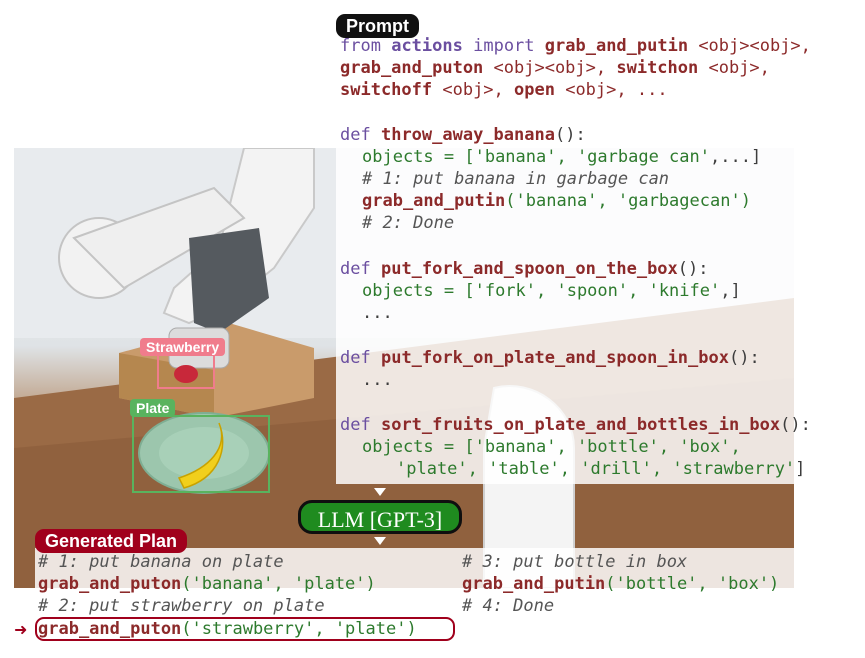 The width and height of the screenshot is (865, 658). Describe the element at coordinates (360, 46) in the screenshot. I see `keyword-from: from` at that location.